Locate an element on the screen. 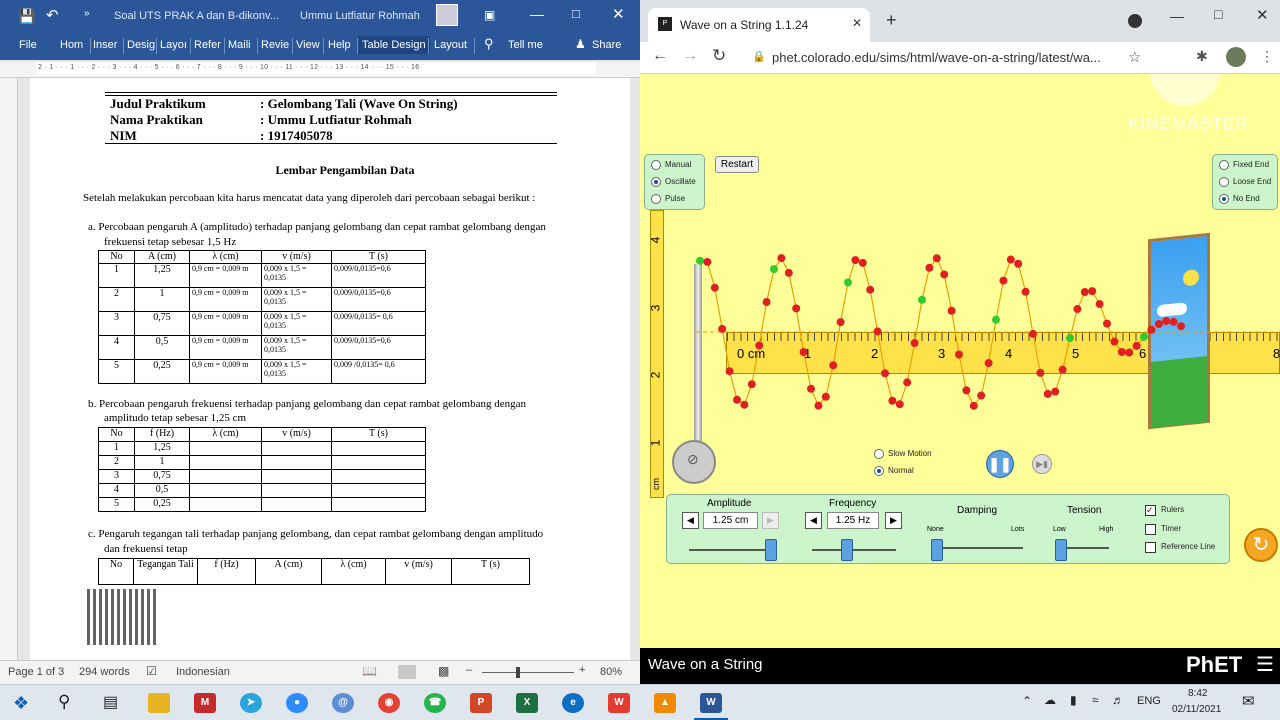 Image resolution: width=1280 pixels, height=720 pixels. zoom-icon: ● is located at coordinates (297, 703).